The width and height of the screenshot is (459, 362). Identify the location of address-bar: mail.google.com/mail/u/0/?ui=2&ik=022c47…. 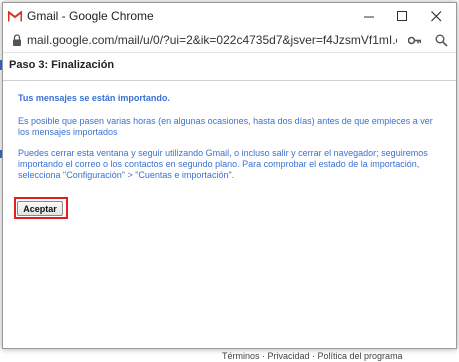
(229, 41).